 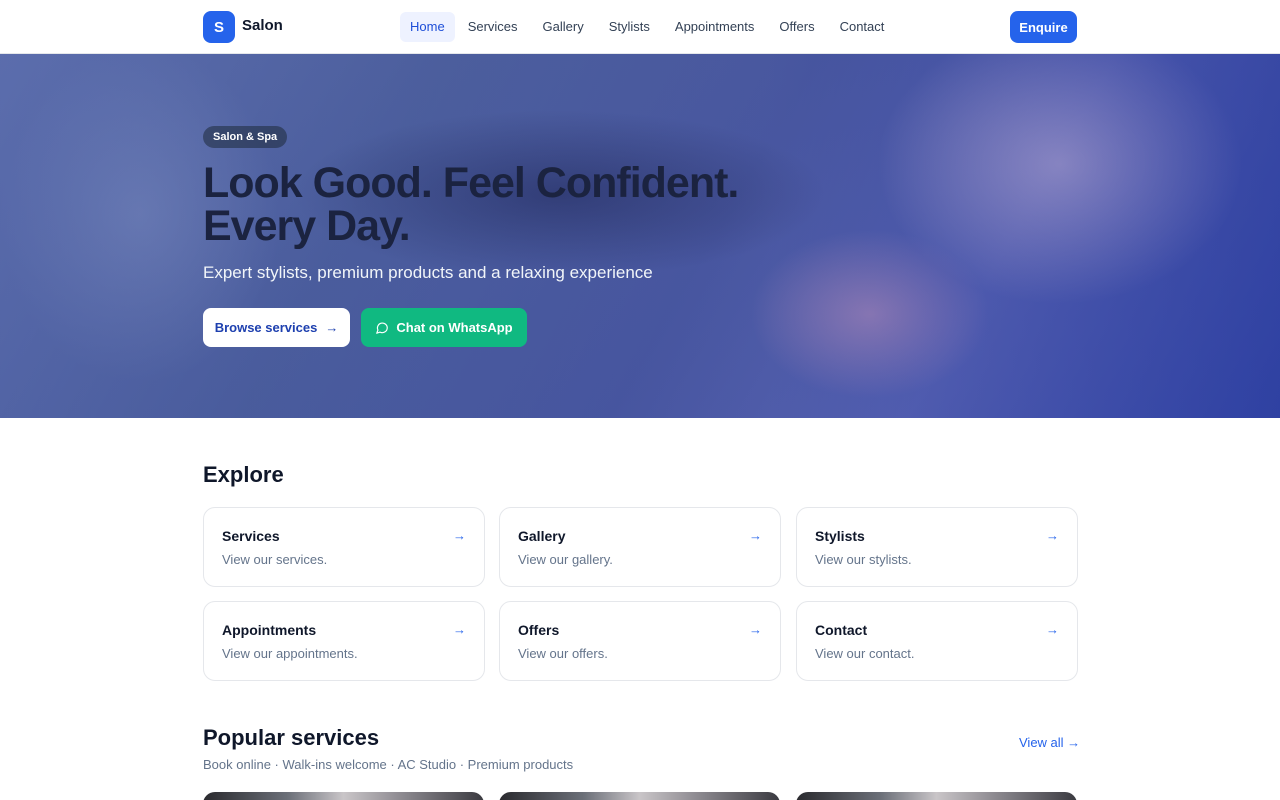 I want to click on card-description: View our appointments., so click(x=290, y=653).